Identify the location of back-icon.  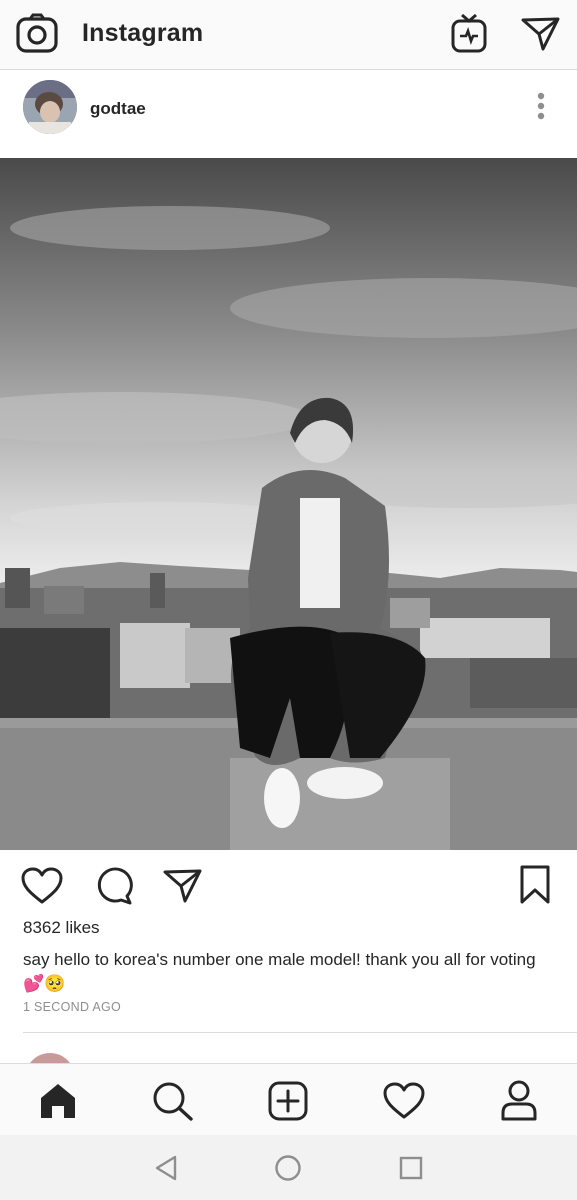
(166, 1168).